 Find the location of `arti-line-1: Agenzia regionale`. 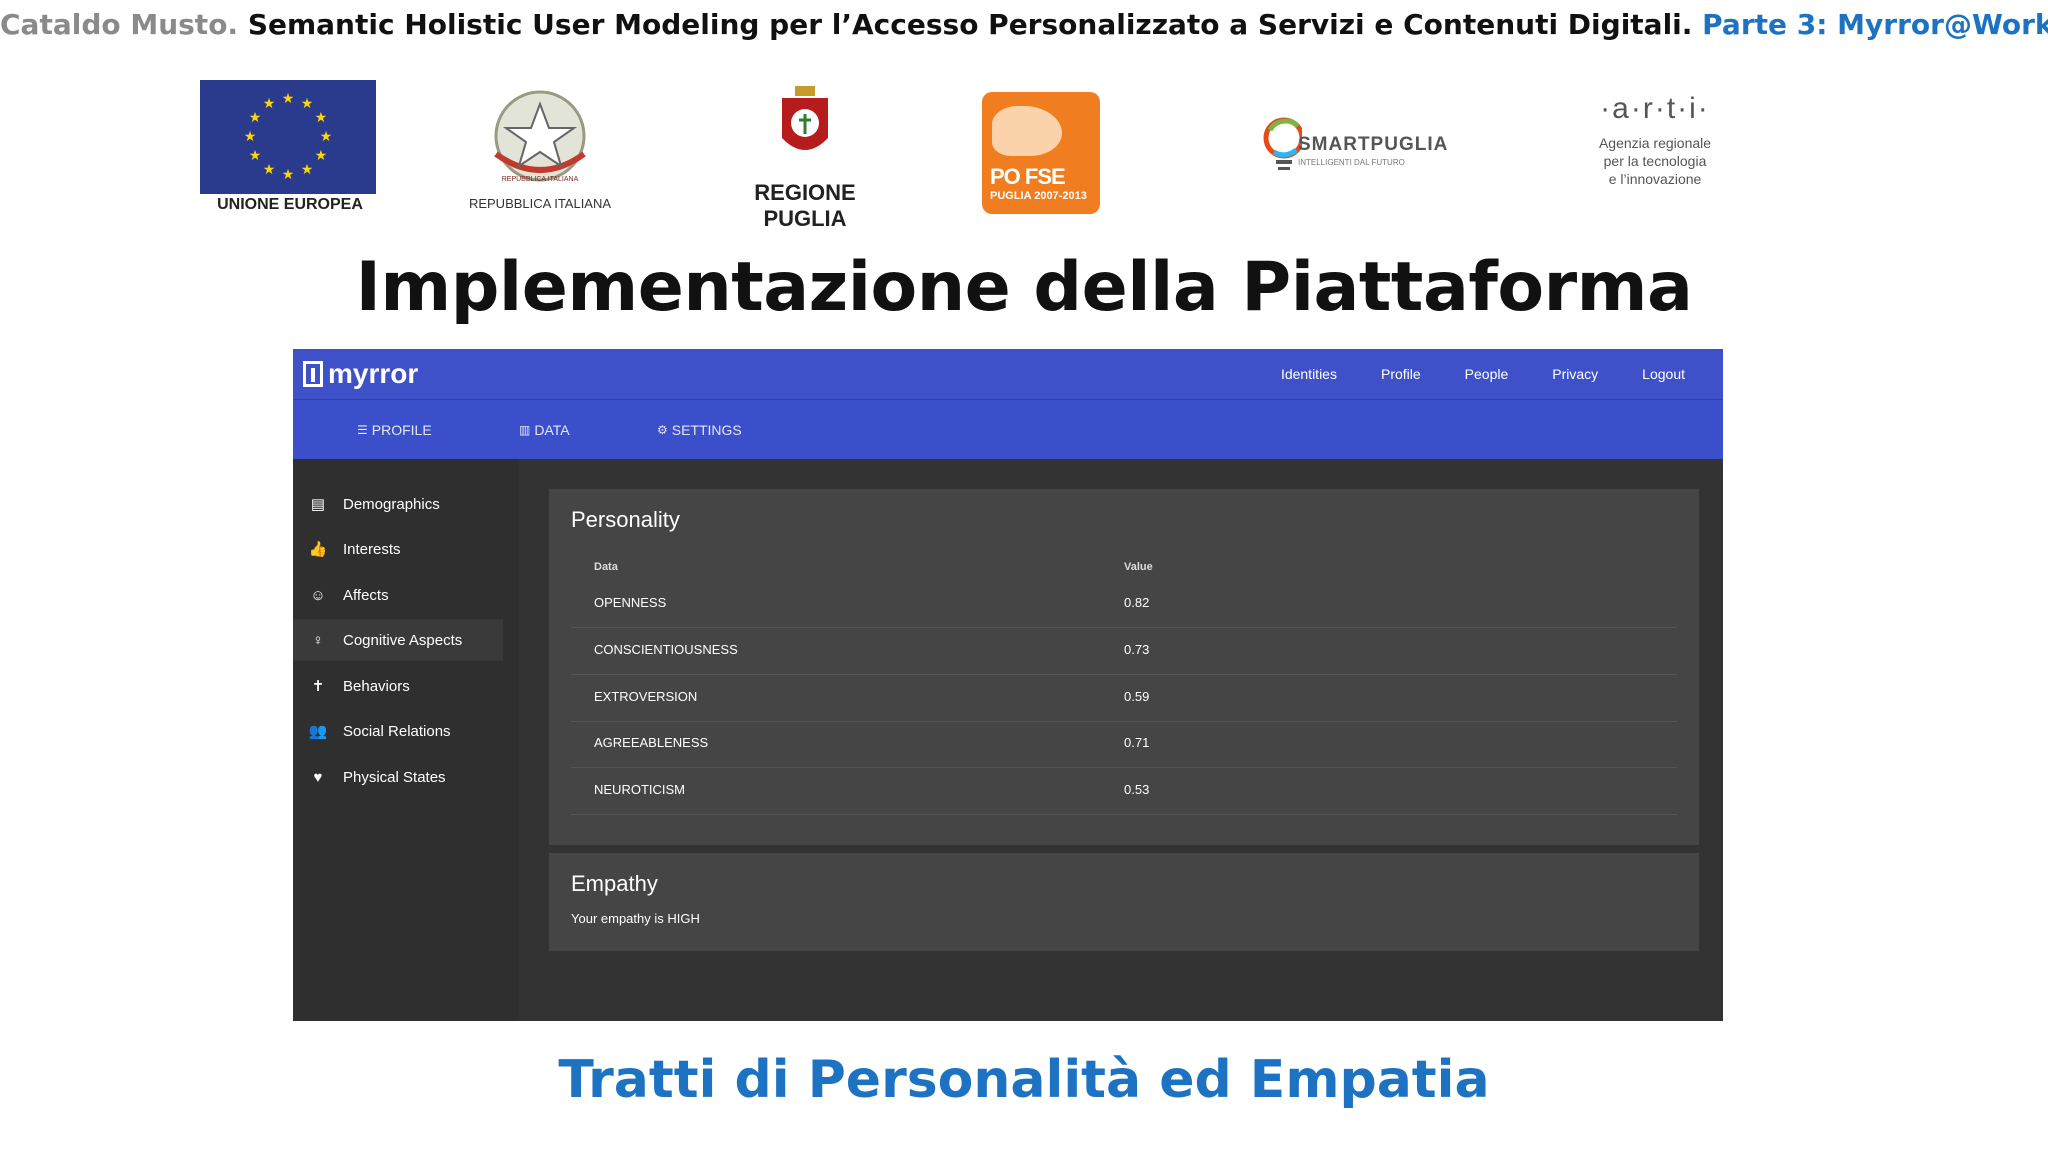

arti-line-1: Agenzia regionale is located at coordinates (1655, 143).